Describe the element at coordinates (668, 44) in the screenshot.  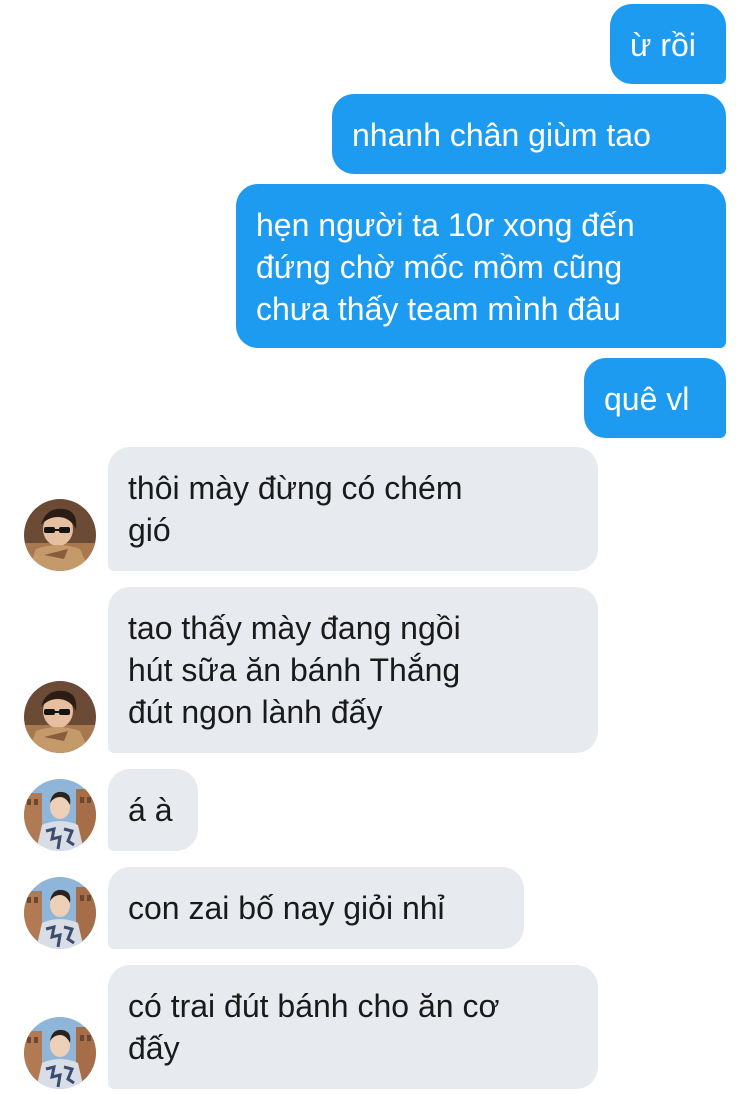
I see `outgoing-message: ừ rồi` at that location.